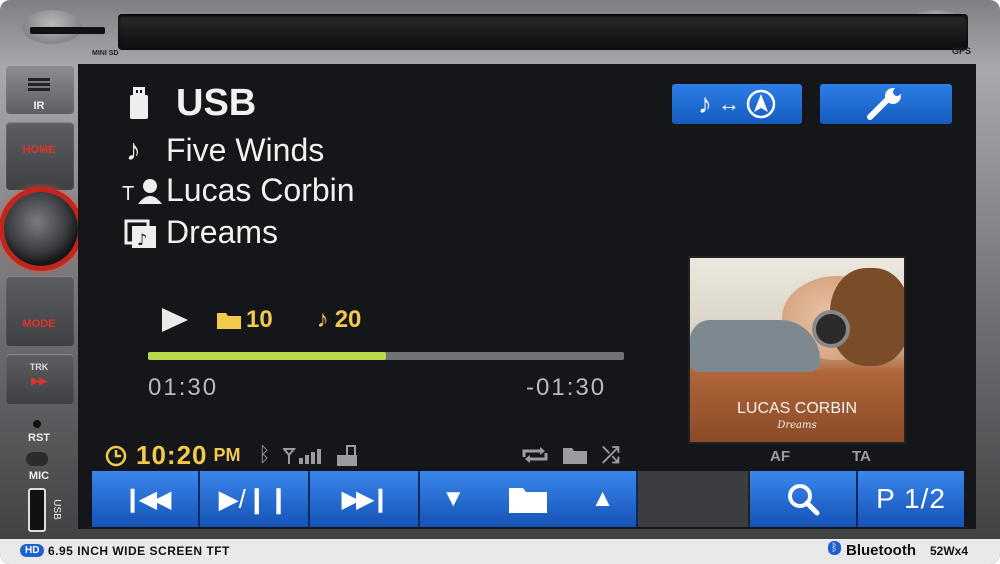 This screenshot has width=1000, height=564. What do you see at coordinates (222, 232) in the screenshot?
I see `album-name: Dreams` at bounding box center [222, 232].